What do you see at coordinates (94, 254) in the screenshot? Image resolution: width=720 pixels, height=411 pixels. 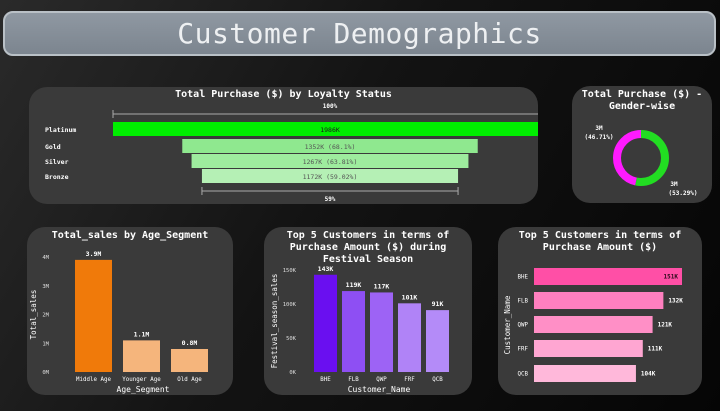 I see `bar-data-label: 3.9M` at bounding box center [94, 254].